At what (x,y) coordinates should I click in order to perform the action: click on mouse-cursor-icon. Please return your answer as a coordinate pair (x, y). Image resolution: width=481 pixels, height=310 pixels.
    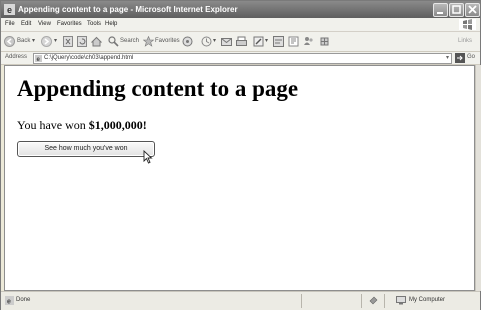
    Looking at the image, I should click on (148, 157).